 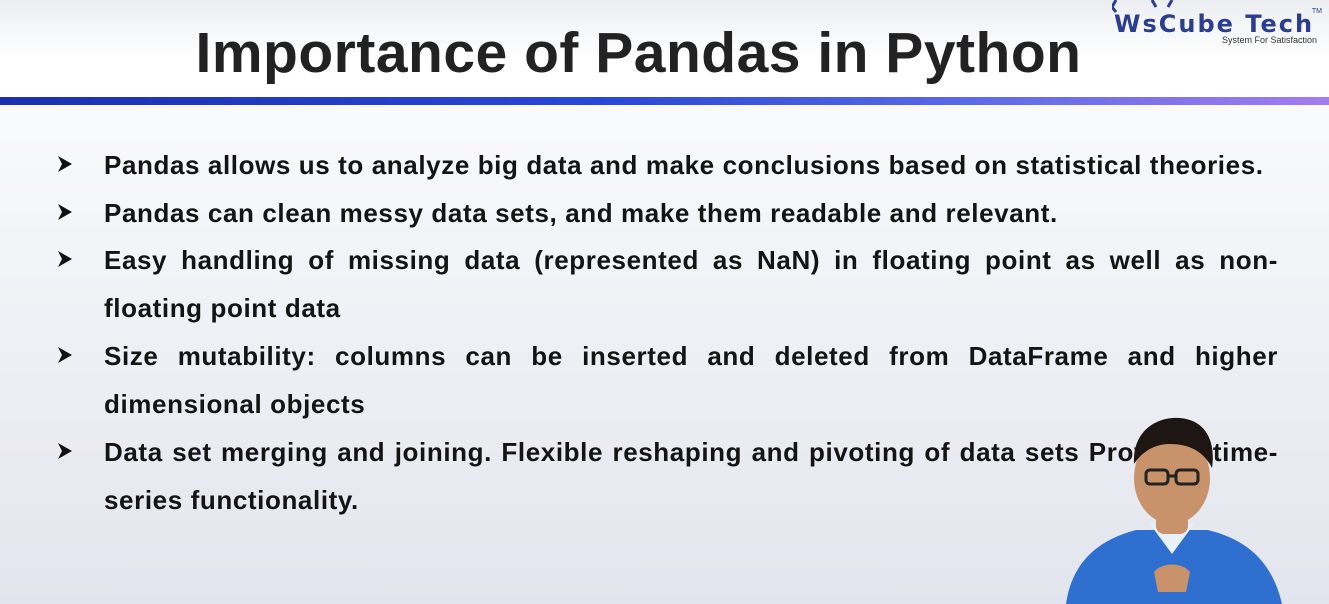 I want to click on presenter-hands, so click(x=1172, y=578).